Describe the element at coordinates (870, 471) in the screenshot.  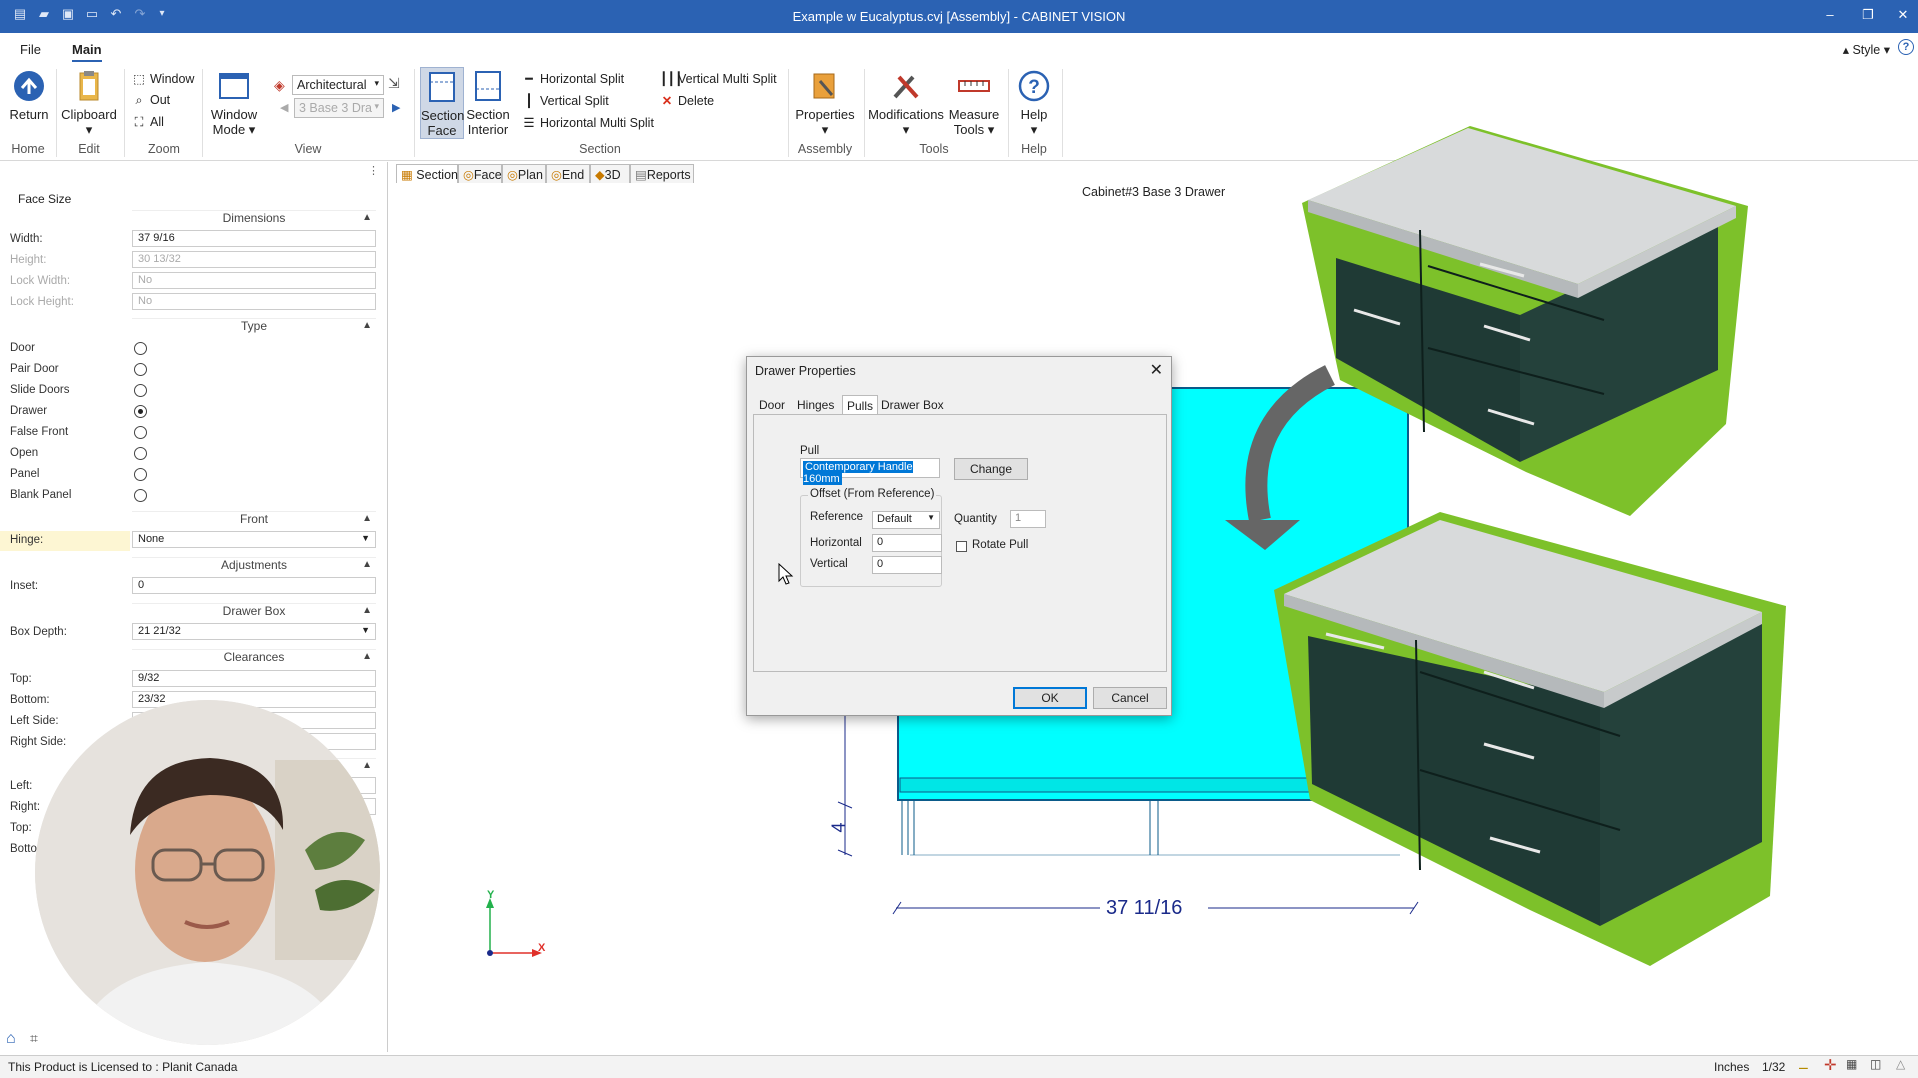
I see `pull-field: Contemporary Handle 160mm` at that location.